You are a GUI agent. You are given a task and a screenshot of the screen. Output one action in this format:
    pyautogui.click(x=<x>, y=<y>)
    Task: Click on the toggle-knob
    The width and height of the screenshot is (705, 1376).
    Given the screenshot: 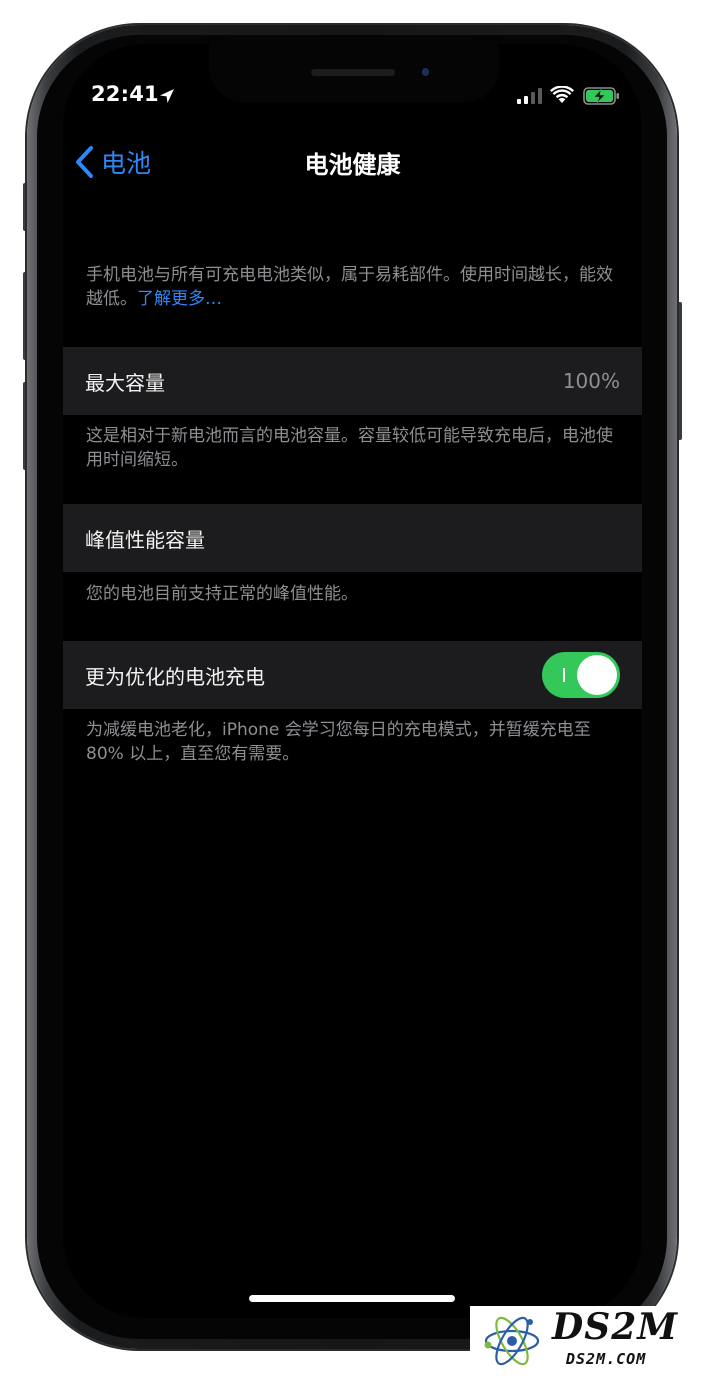 What is the action you would take?
    pyautogui.click(x=597, y=675)
    